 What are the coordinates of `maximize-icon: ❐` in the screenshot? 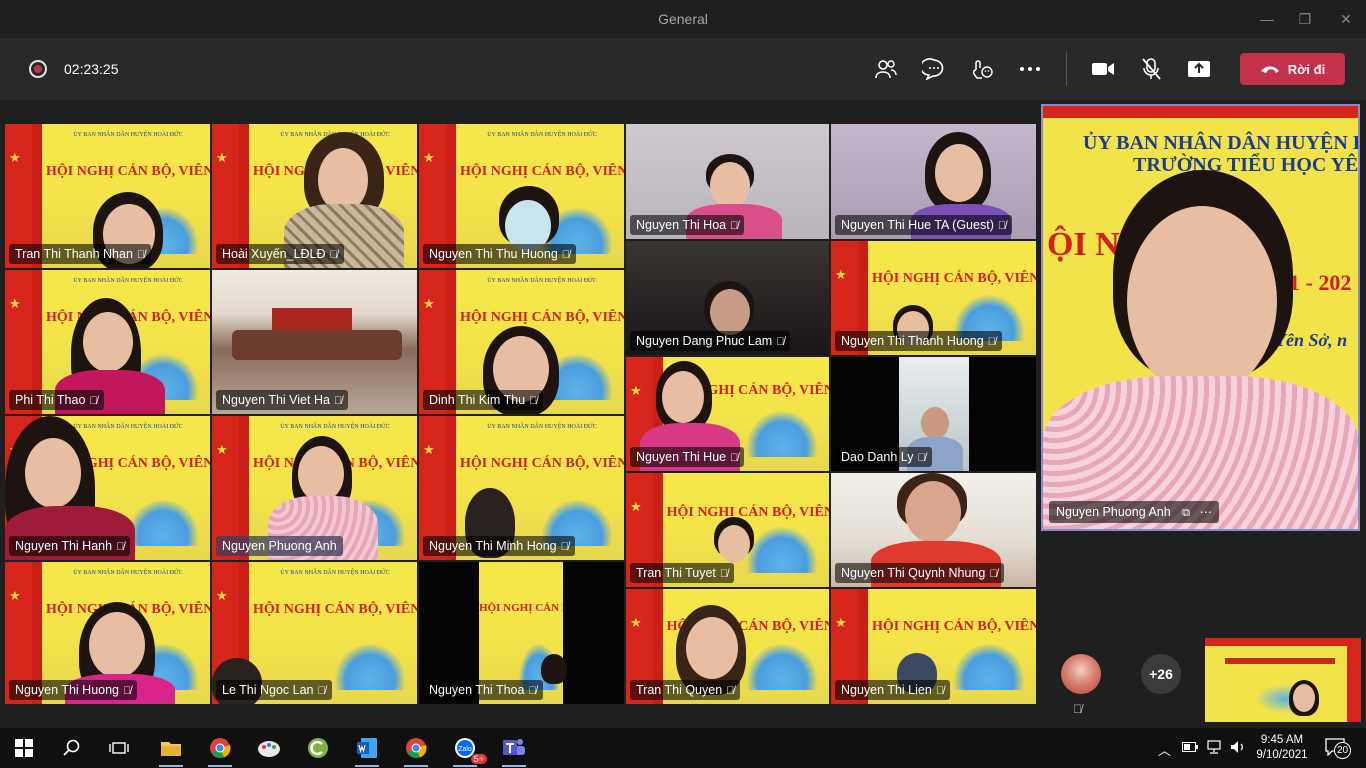 It's located at (1305, 19).